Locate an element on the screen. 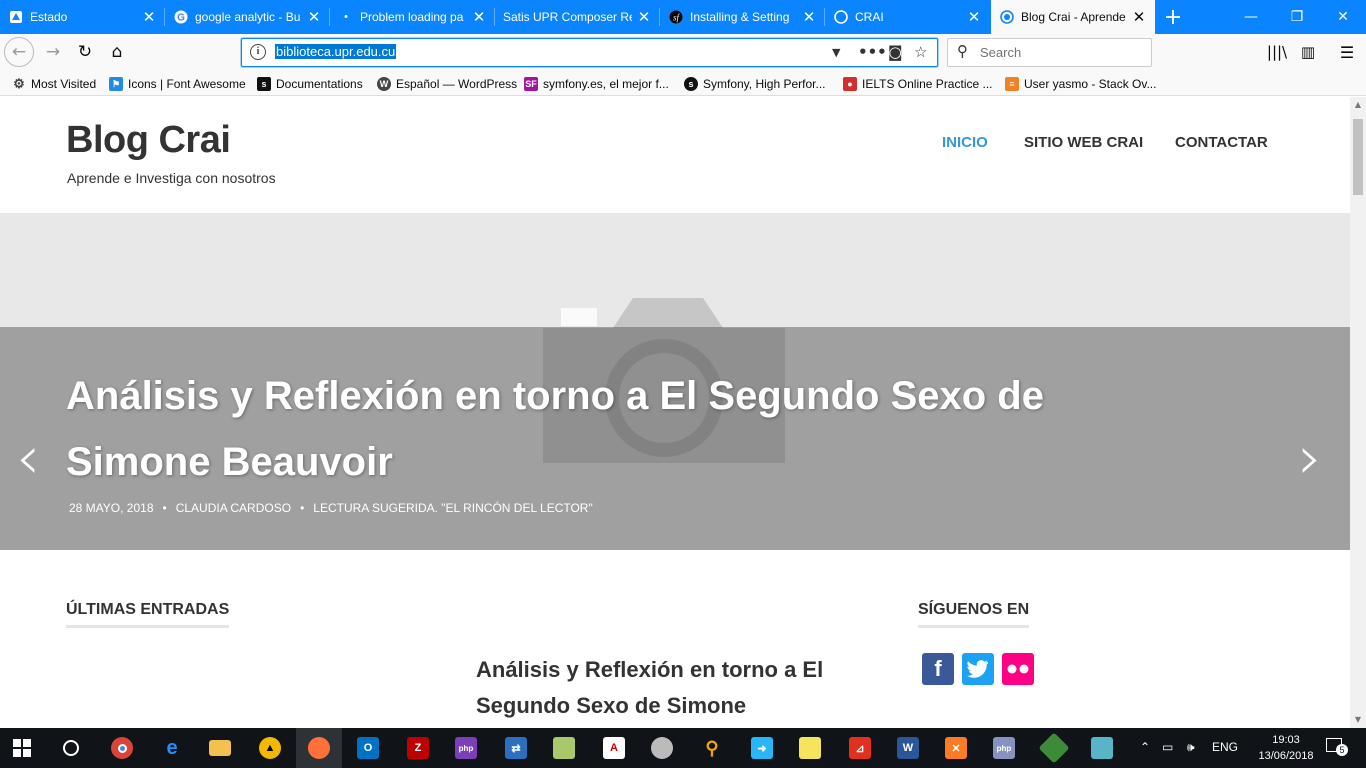 The height and width of the screenshot is (768, 1366). url-bar: i biblioteca.upr.edu.cu ▼ ••• ◙ ☆ is located at coordinates (589, 52).